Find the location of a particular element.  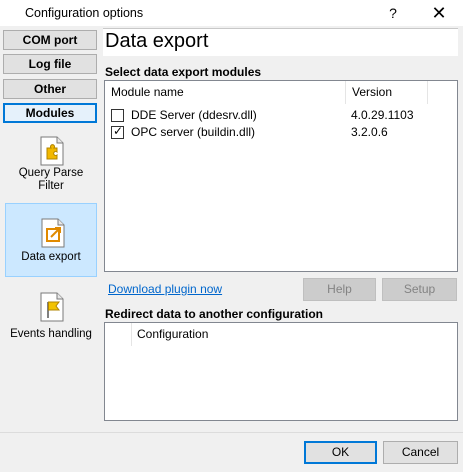

cancel-button: Cancel is located at coordinates (420, 452).